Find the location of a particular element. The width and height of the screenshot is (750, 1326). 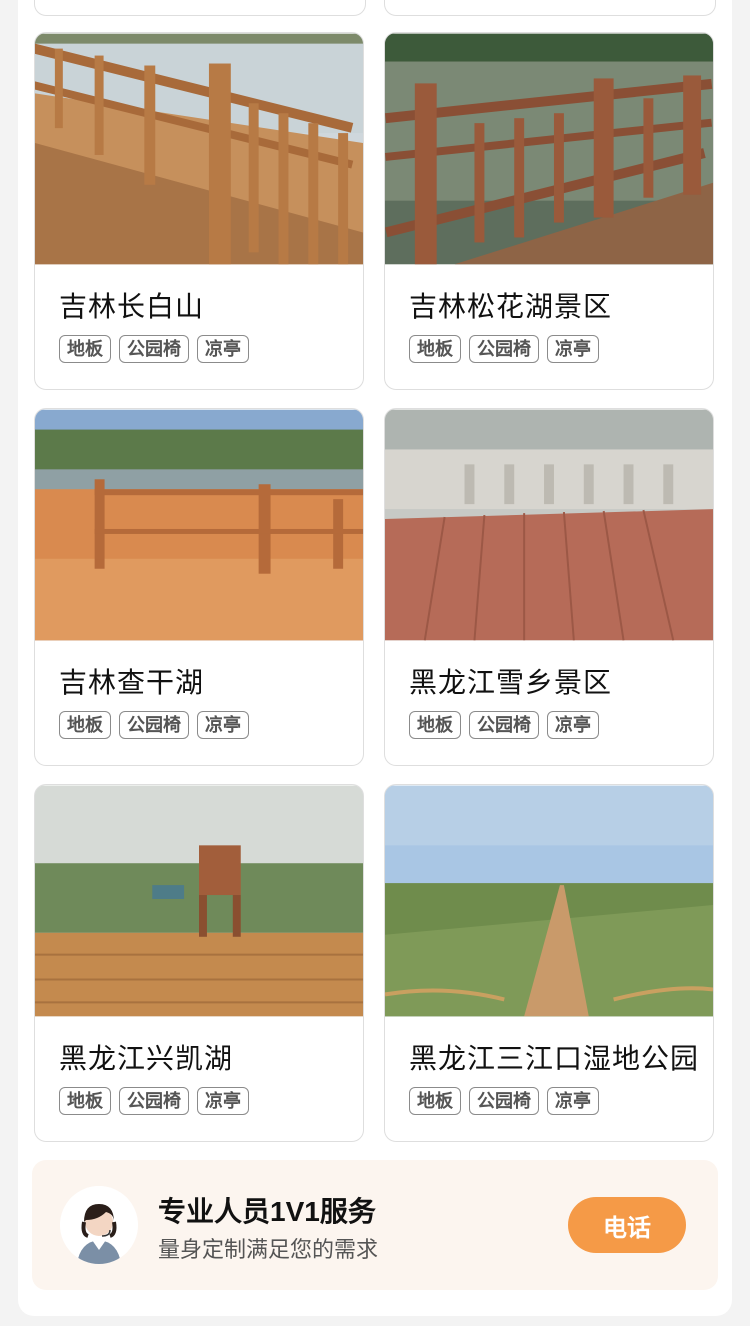

project-photo-deck-stairs is located at coordinates (199, 525).